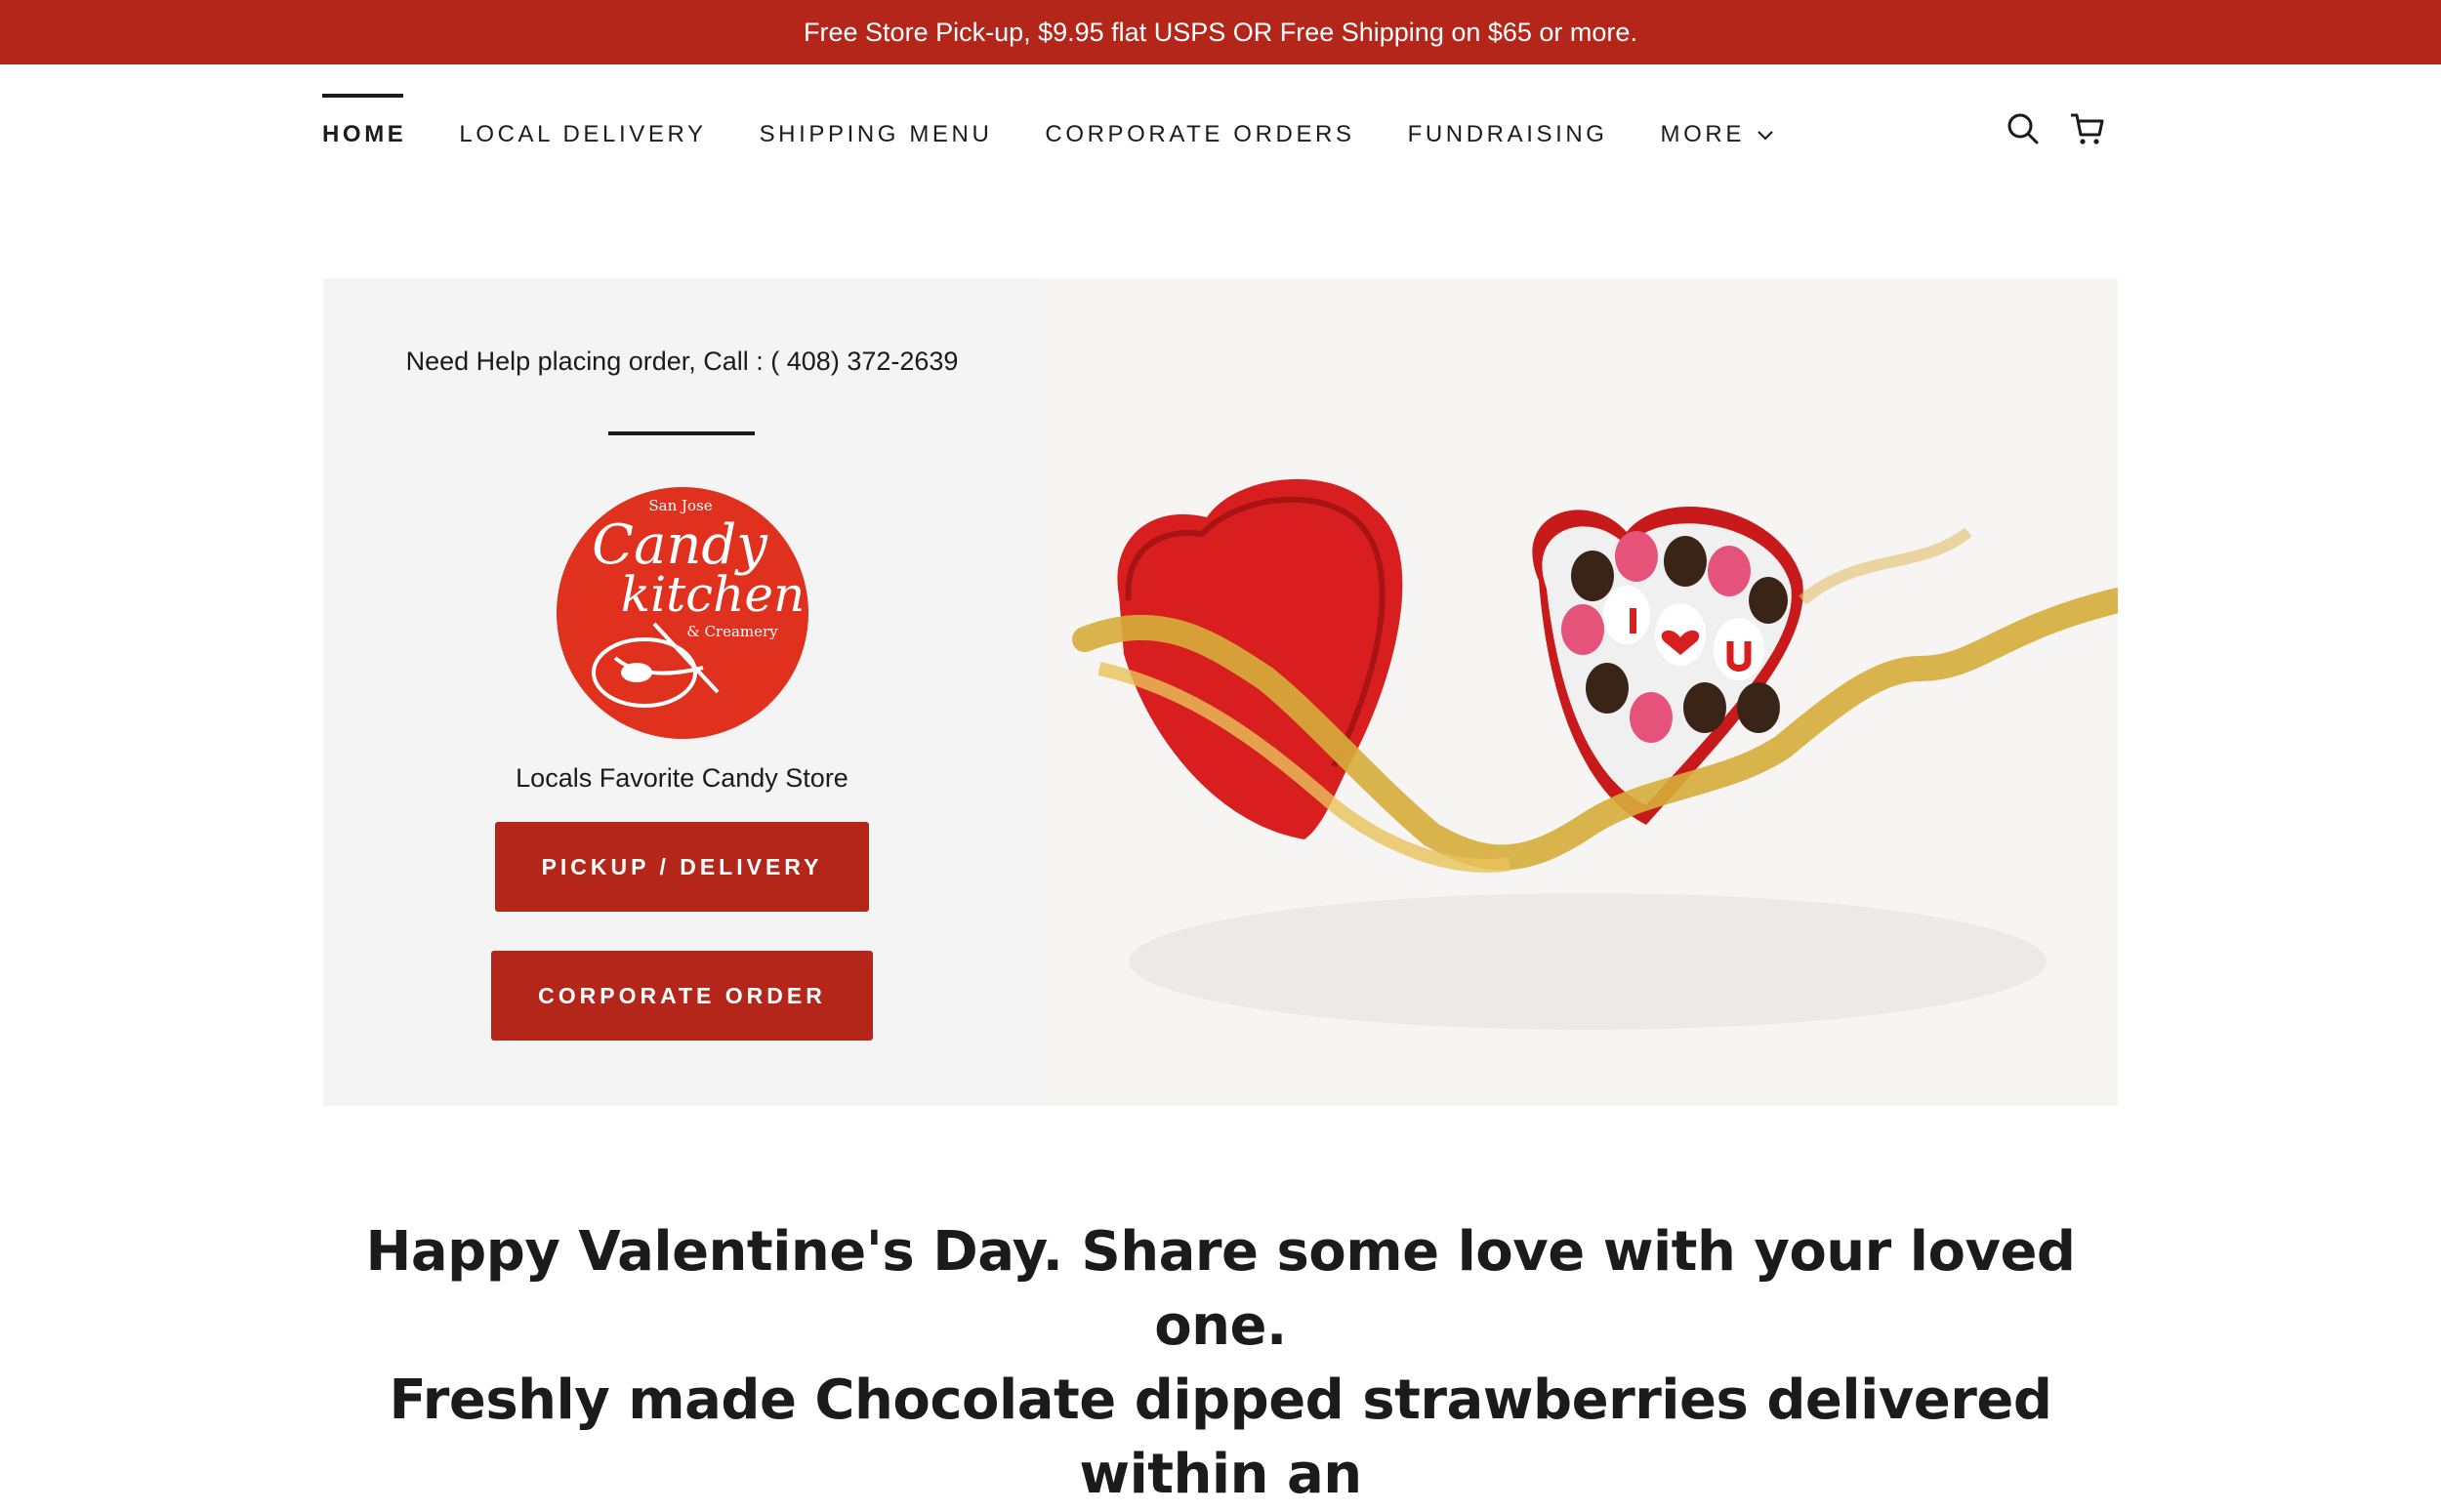  What do you see at coordinates (1703, 134) in the screenshot?
I see `nav-label-more: MORE` at bounding box center [1703, 134].